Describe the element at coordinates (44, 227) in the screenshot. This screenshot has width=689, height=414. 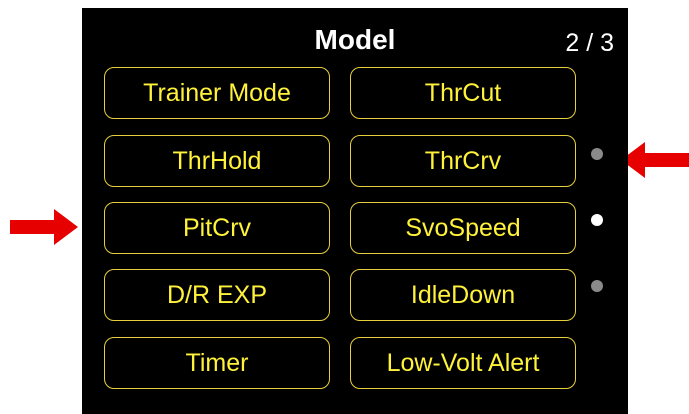
I see `arrow-right-icon` at that location.